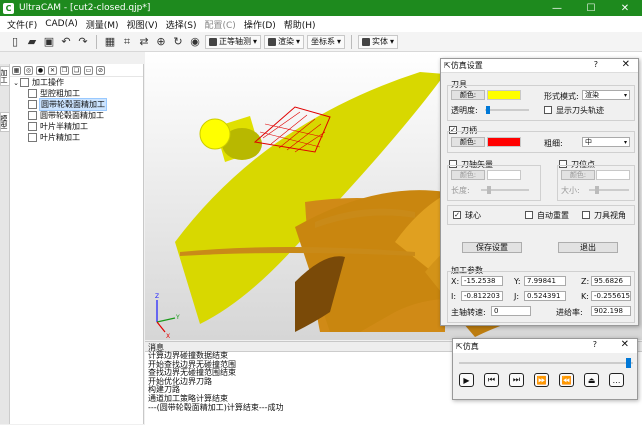 This screenshot has height=425, width=642. I want to click on z-label: Z:, so click(585, 281).